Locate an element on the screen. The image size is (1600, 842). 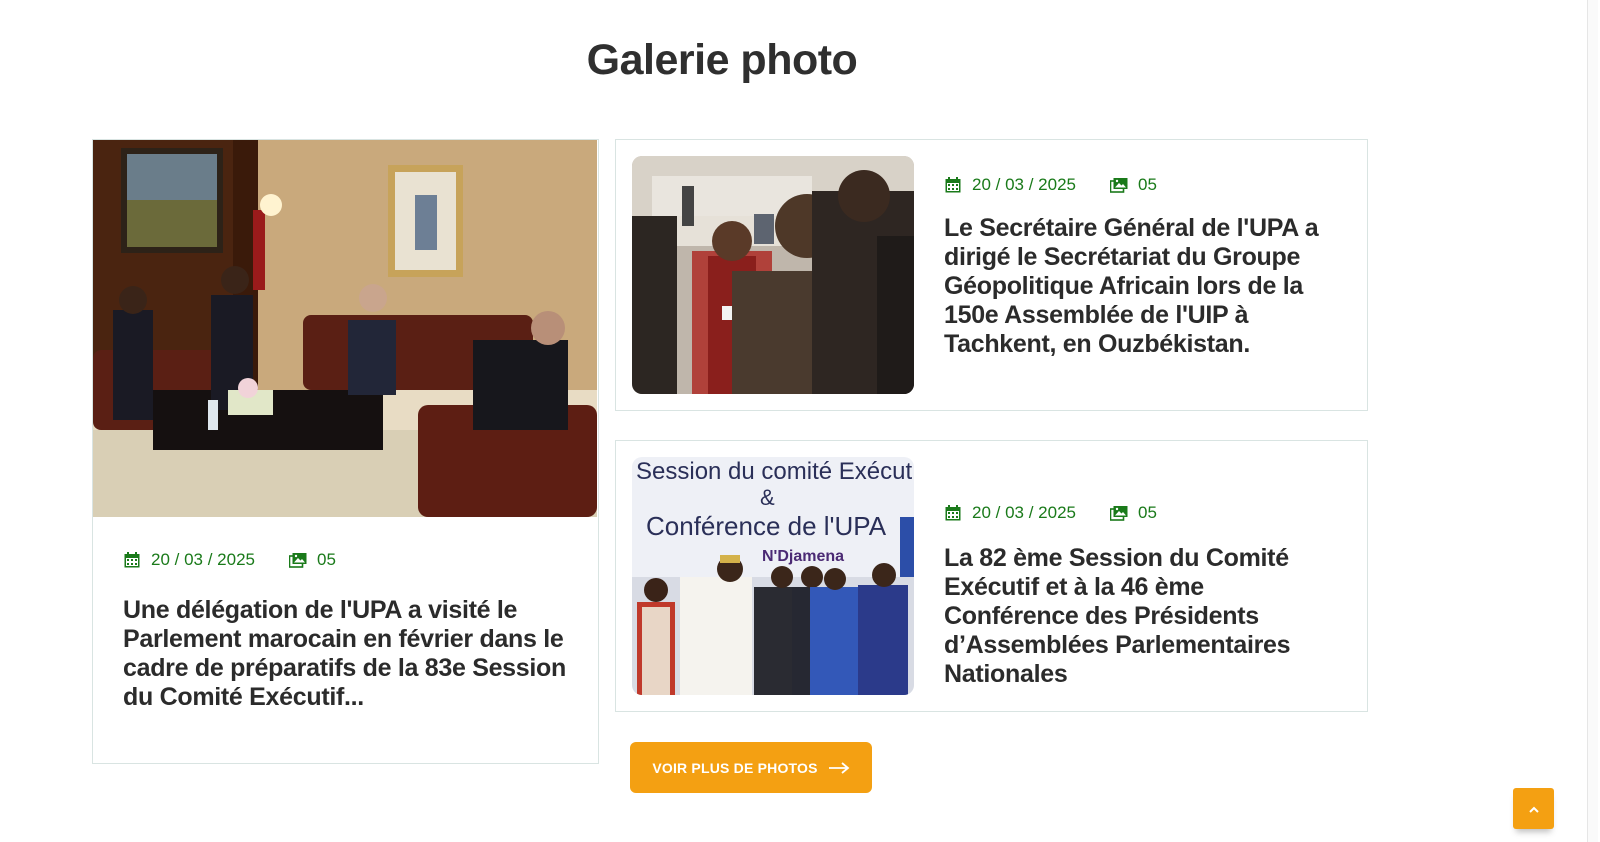
banner-text-line: N'Djamena is located at coordinates (803, 556).